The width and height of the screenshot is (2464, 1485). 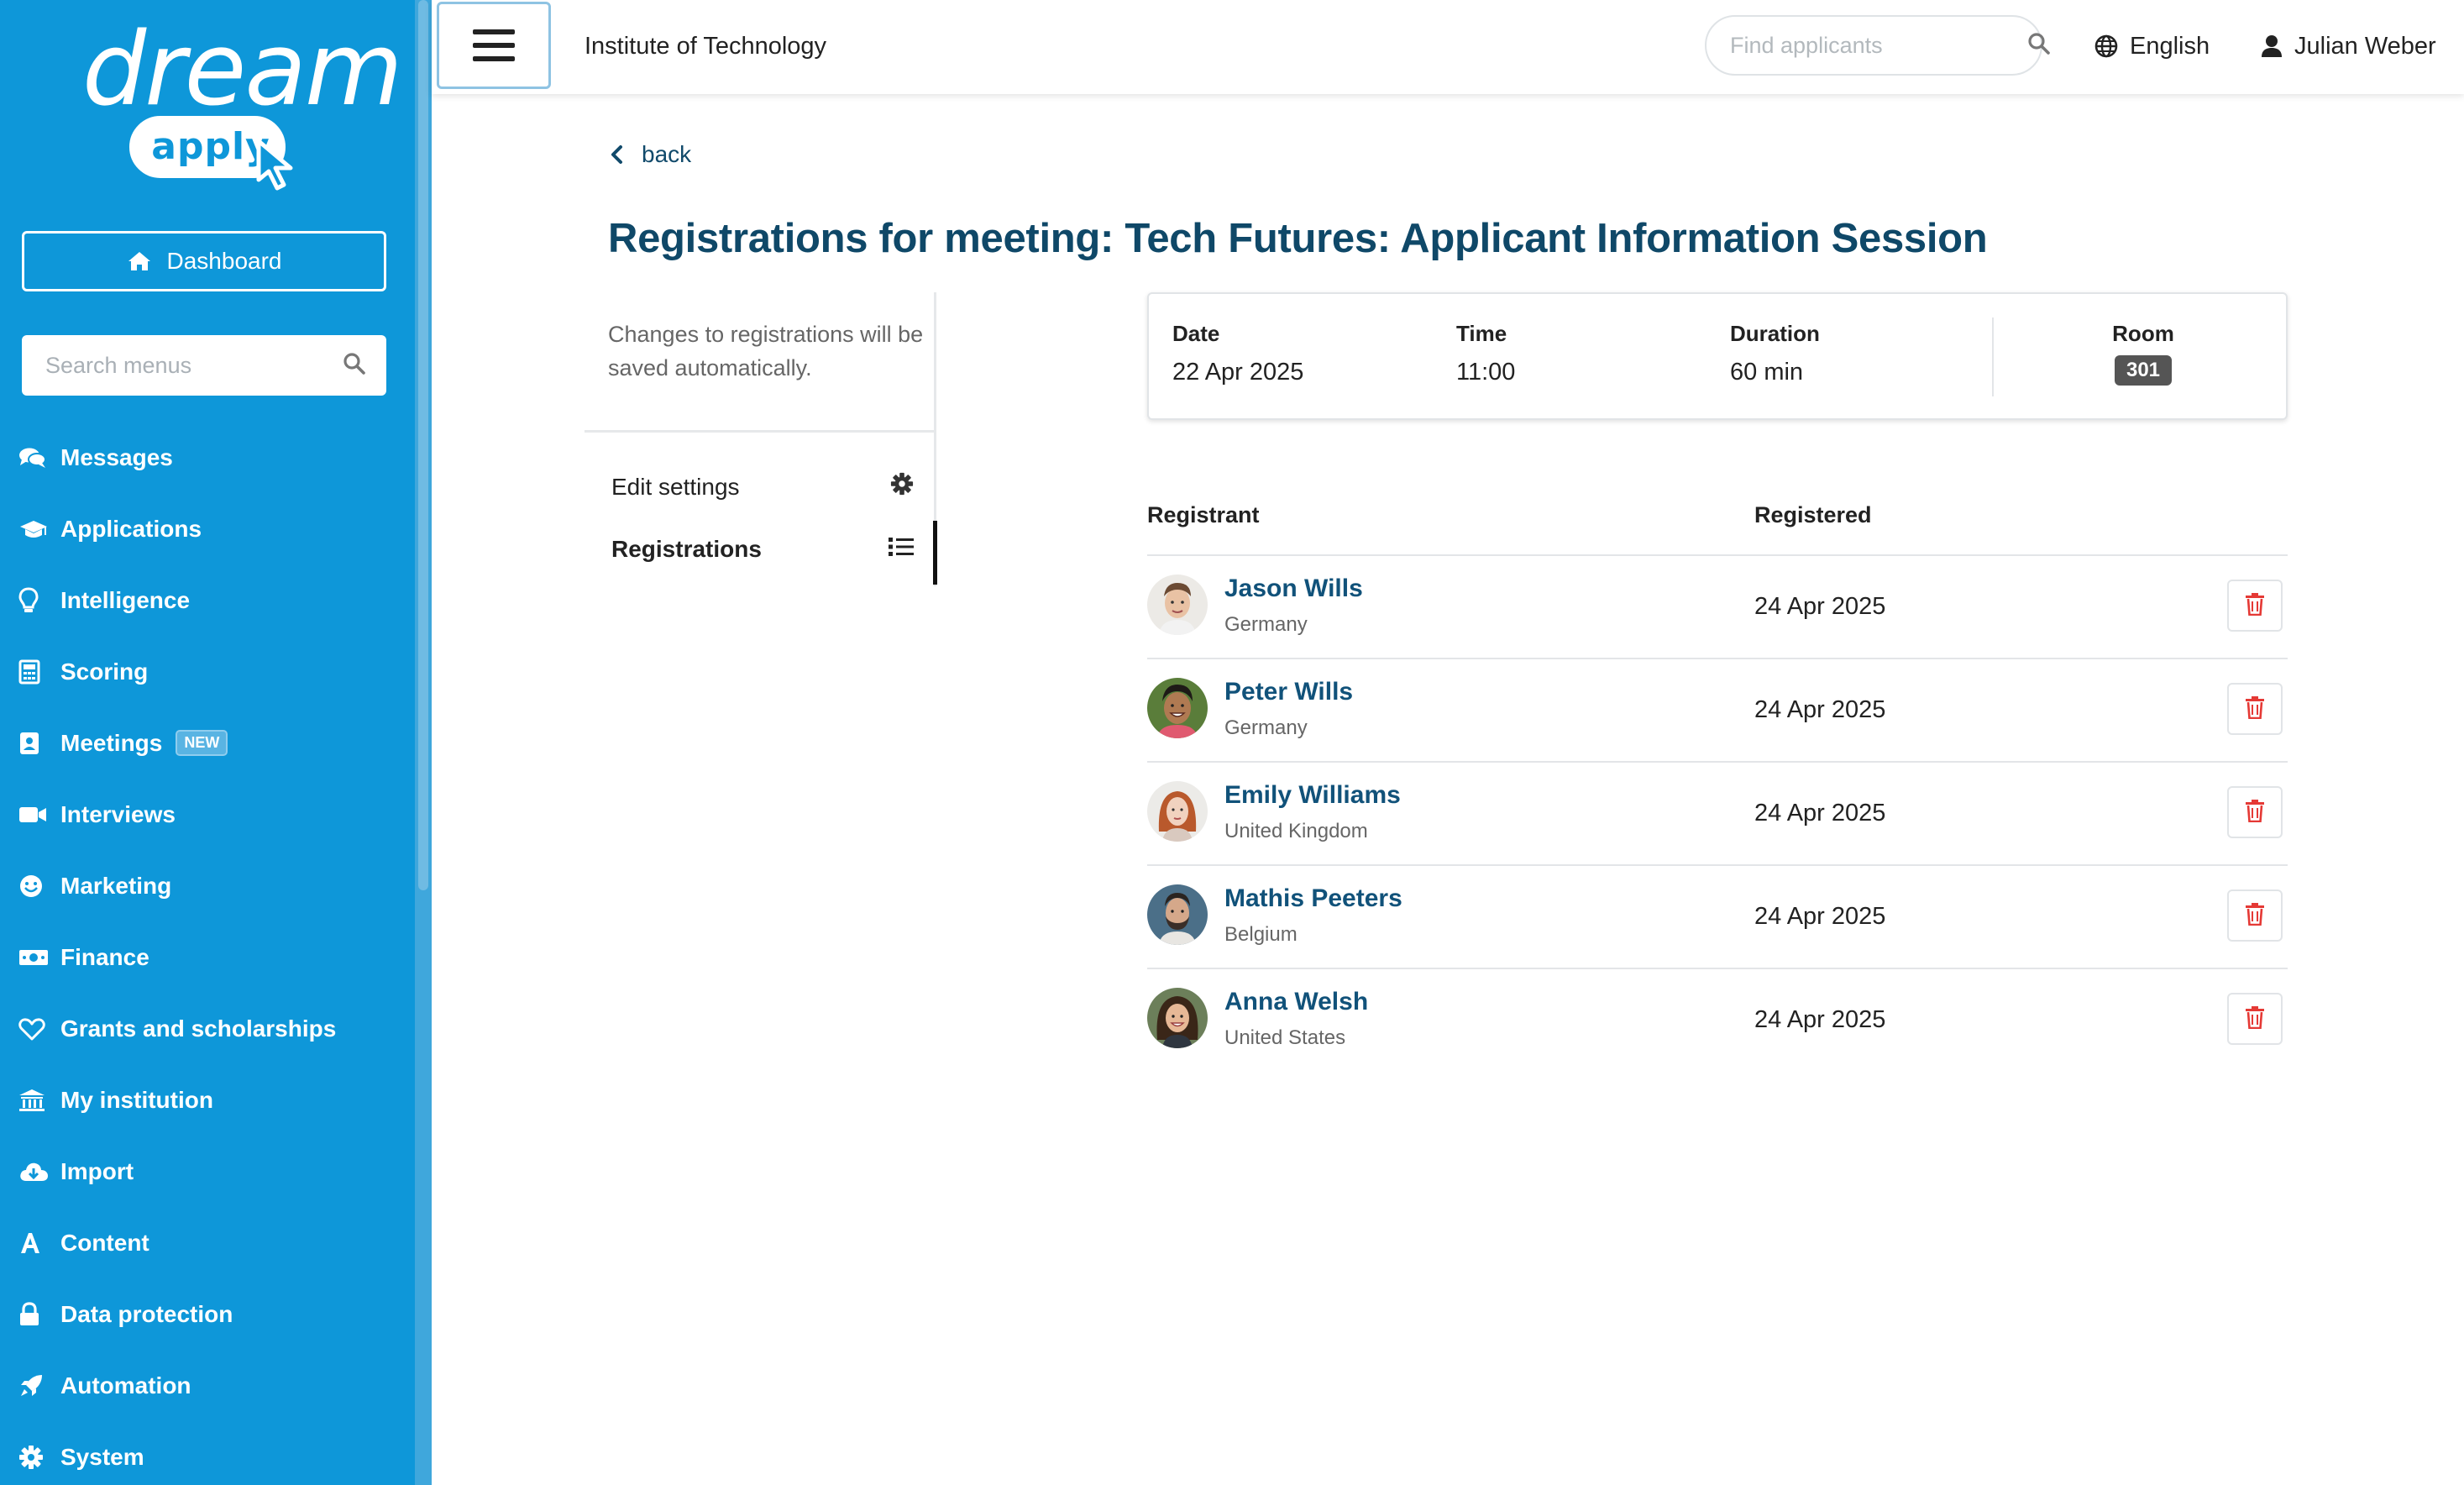 What do you see at coordinates (494, 32) in the screenshot?
I see `hamburger-icon` at bounding box center [494, 32].